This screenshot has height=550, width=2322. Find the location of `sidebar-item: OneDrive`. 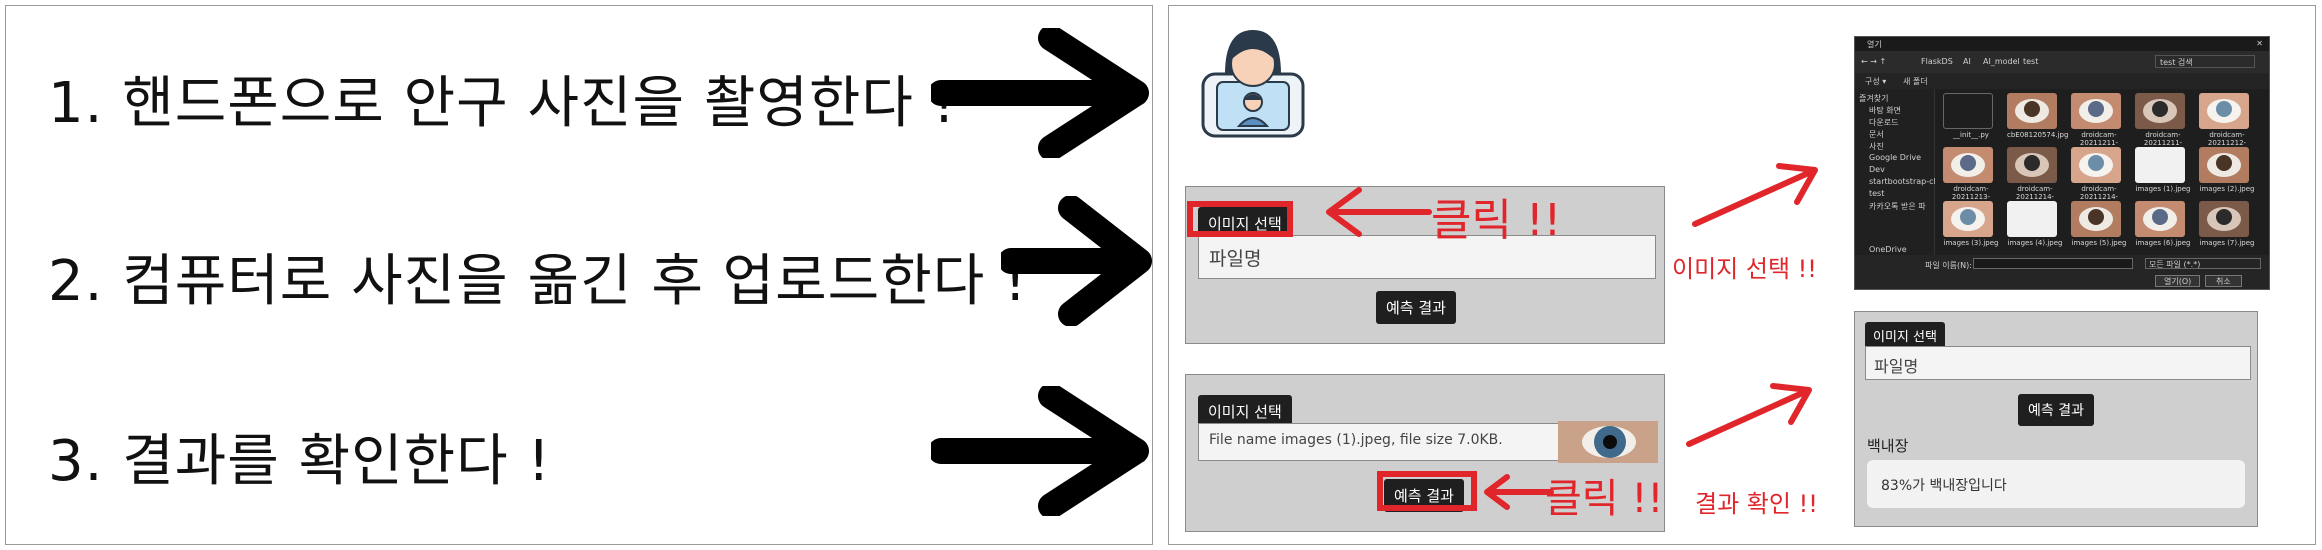

sidebar-item: OneDrive is located at coordinates (1888, 249).